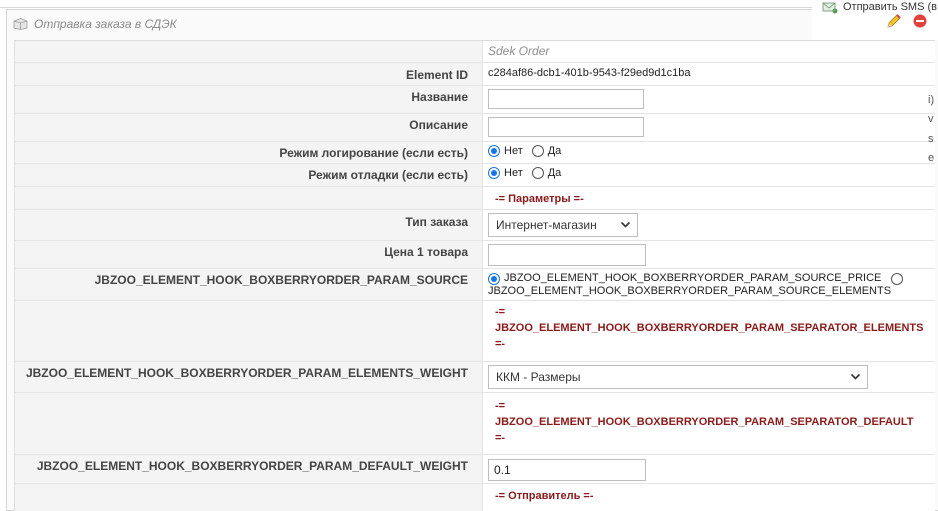  I want to click on form-subtitle: Sdek Order, so click(519, 51).